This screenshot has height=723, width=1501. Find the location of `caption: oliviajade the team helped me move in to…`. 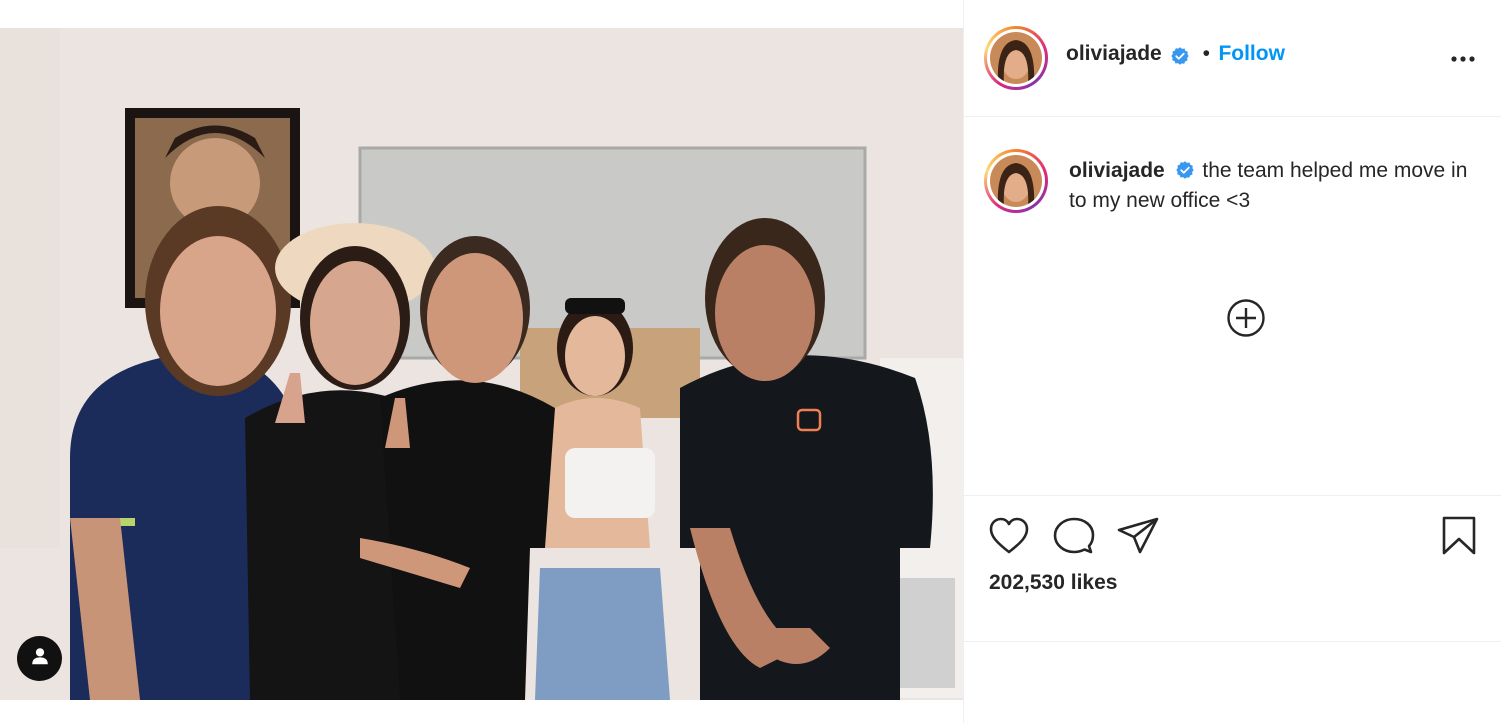

caption: oliviajade the team helped me move in to… is located at coordinates (1279, 186).